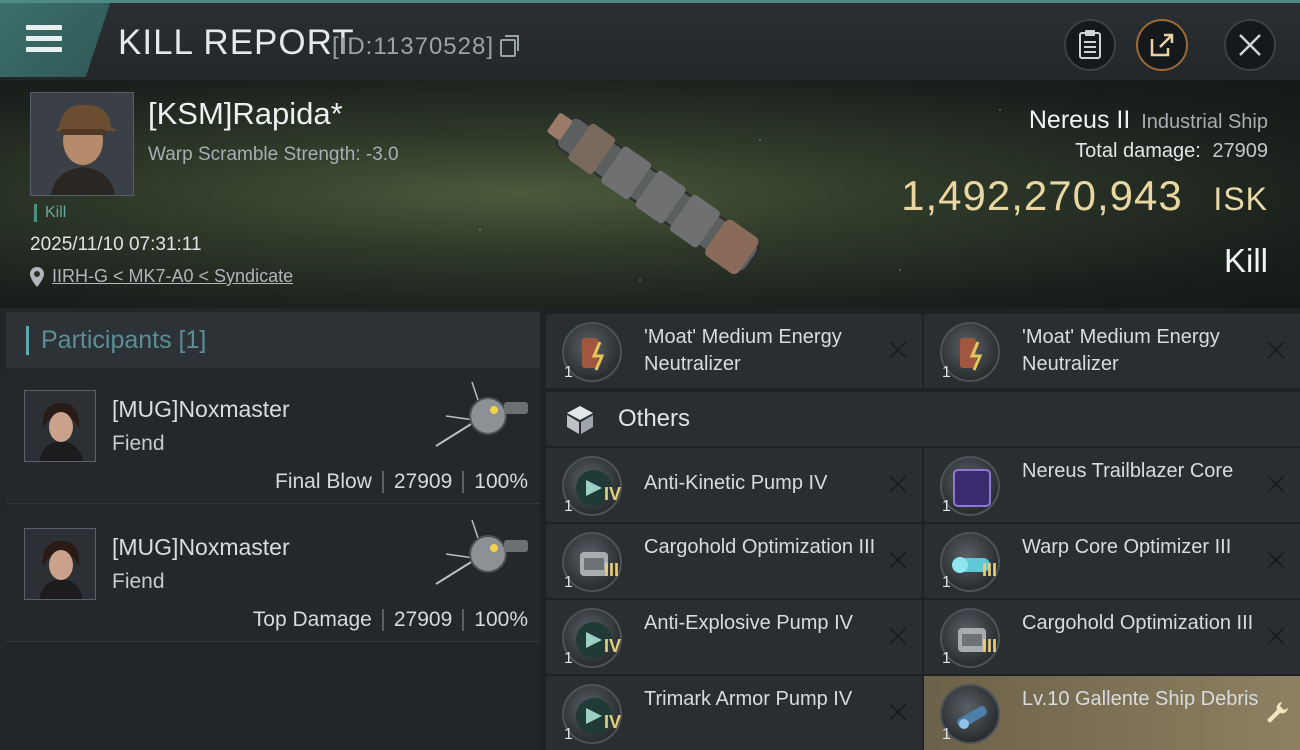 The height and width of the screenshot is (750, 1300). What do you see at coordinates (1138, 151) in the screenshot?
I see `total-damage-label: Total damage:` at bounding box center [1138, 151].